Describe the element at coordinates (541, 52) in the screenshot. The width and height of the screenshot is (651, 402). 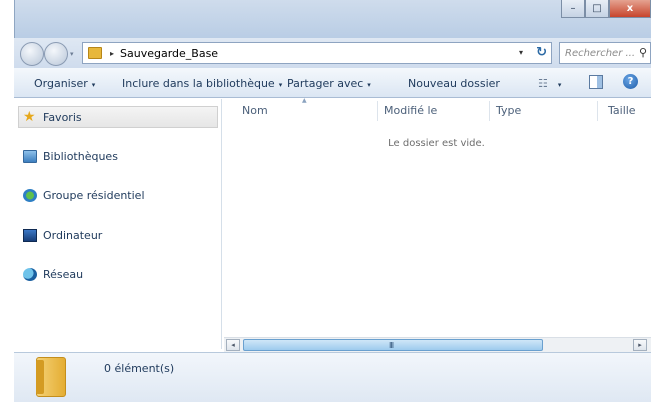
I see `refresh-icon: ↻` at that location.